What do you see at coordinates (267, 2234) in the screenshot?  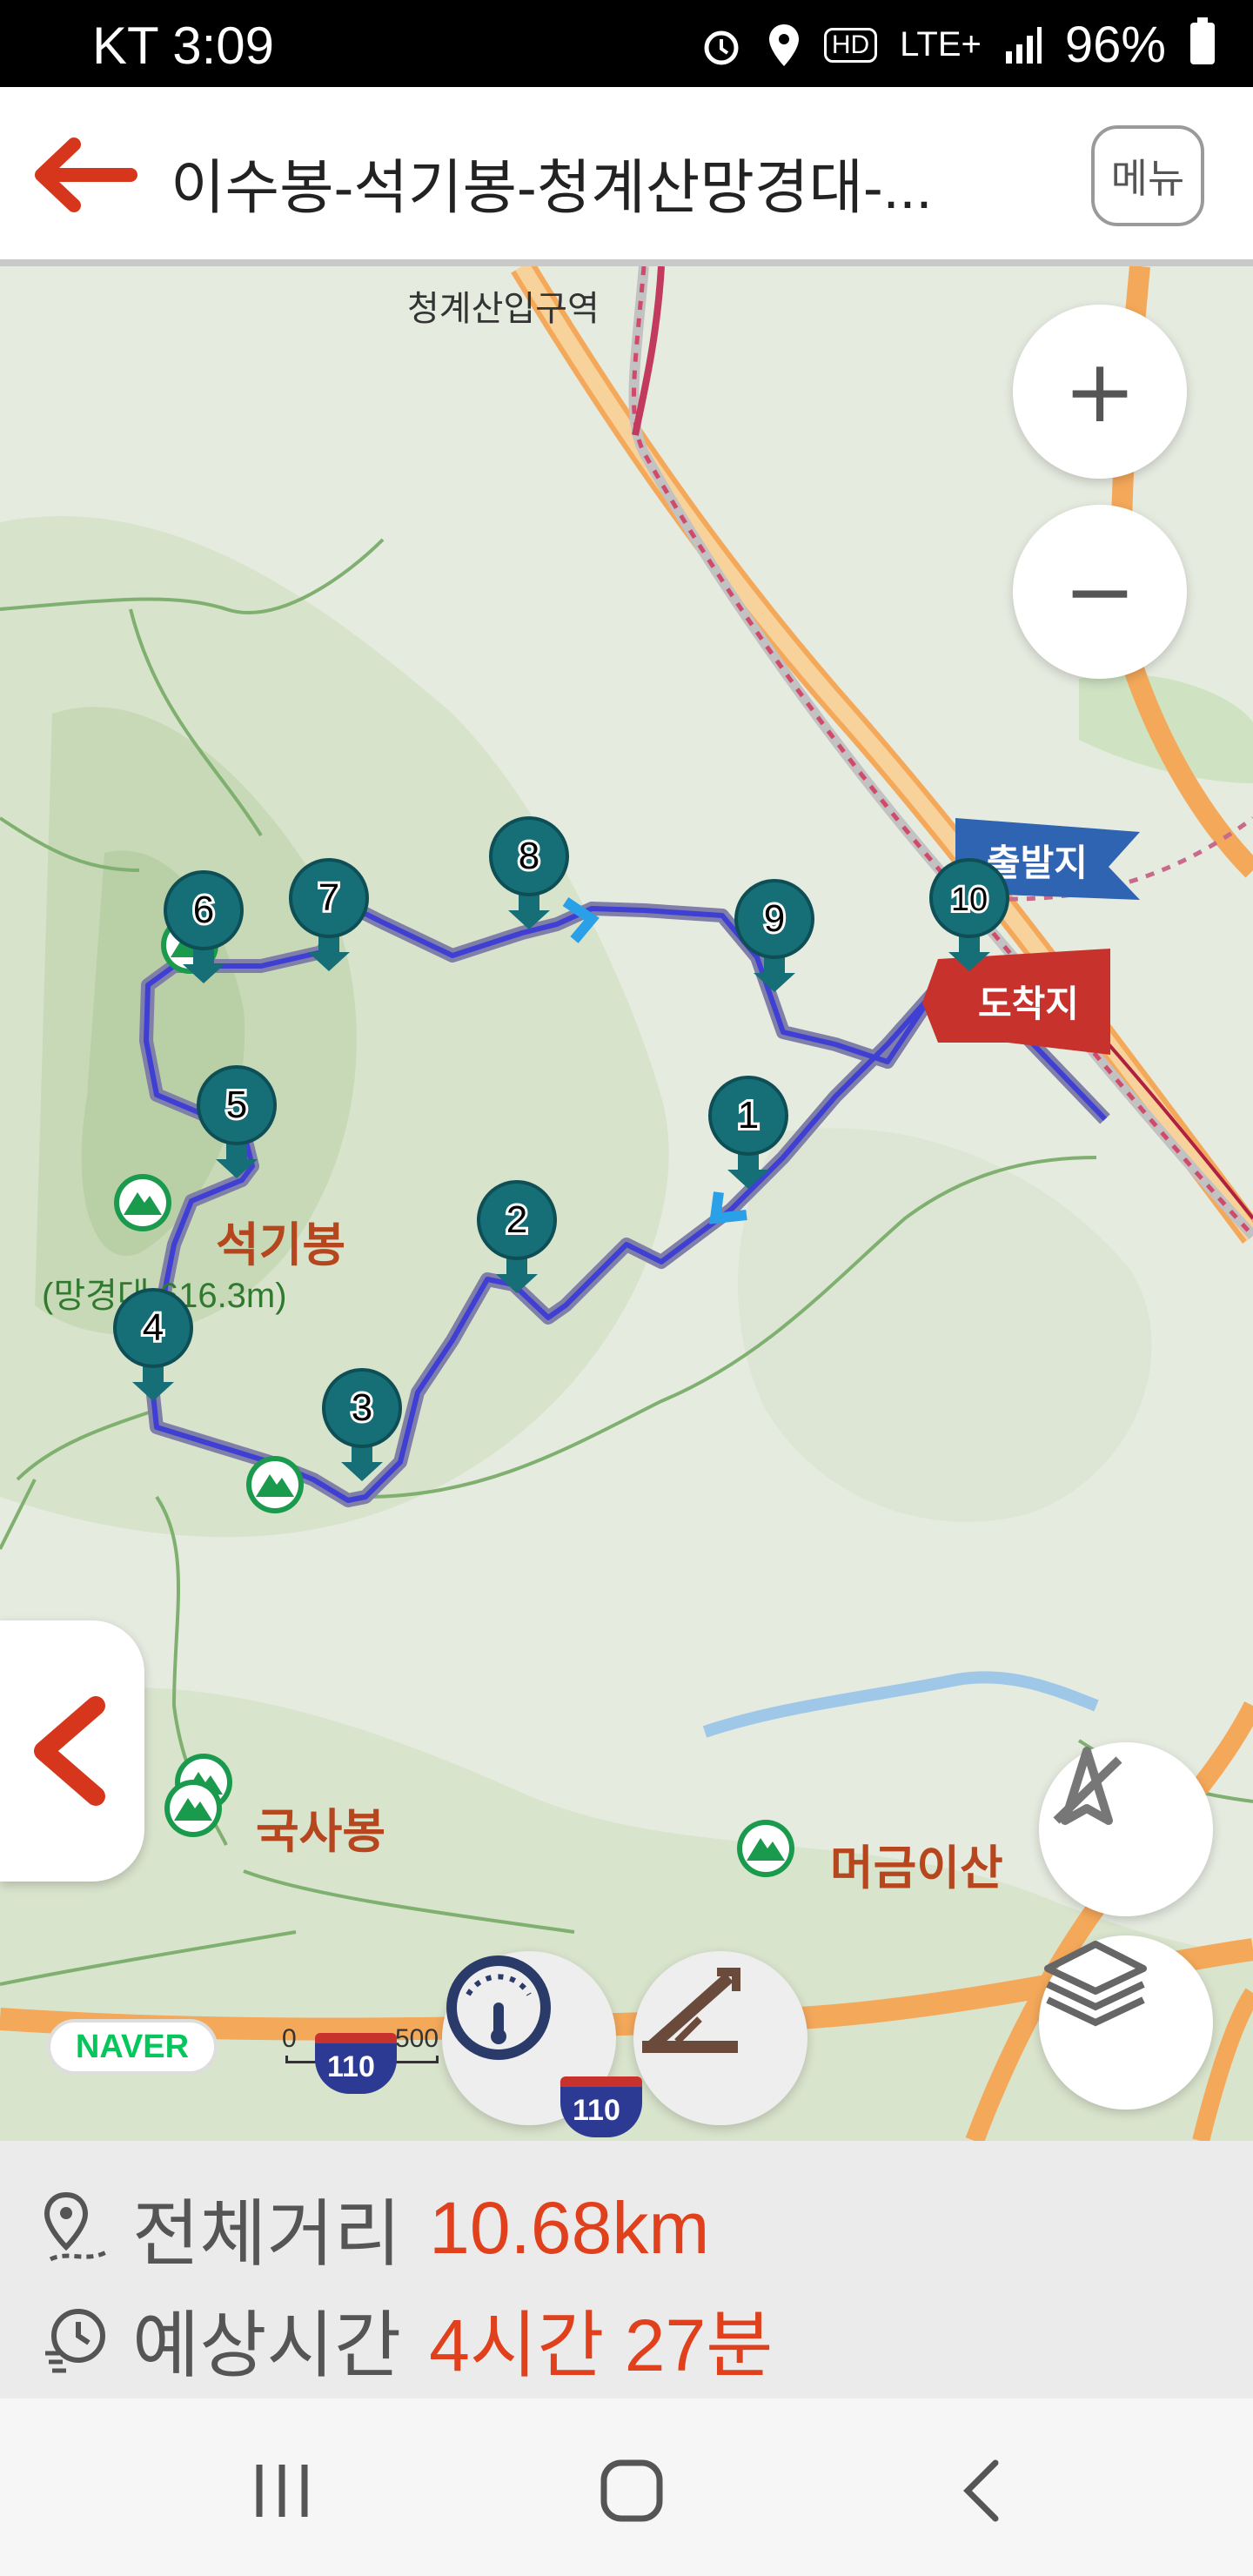 I see `distance-label: 전체거리` at bounding box center [267, 2234].